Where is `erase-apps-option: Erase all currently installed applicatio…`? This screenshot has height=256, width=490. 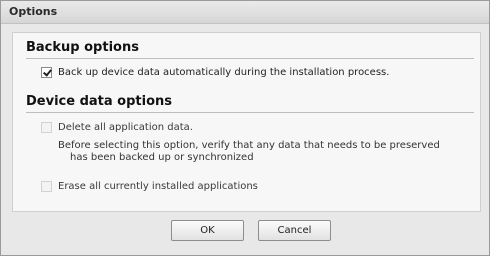 erase-apps-option: Erase all currently installed applicatio… is located at coordinates (149, 186).